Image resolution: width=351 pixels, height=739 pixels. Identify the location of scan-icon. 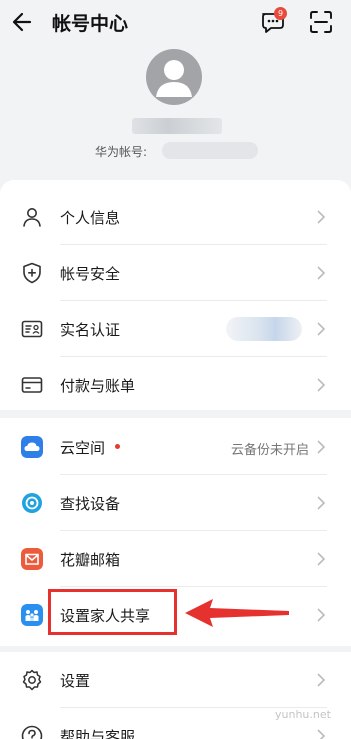
(321, 22).